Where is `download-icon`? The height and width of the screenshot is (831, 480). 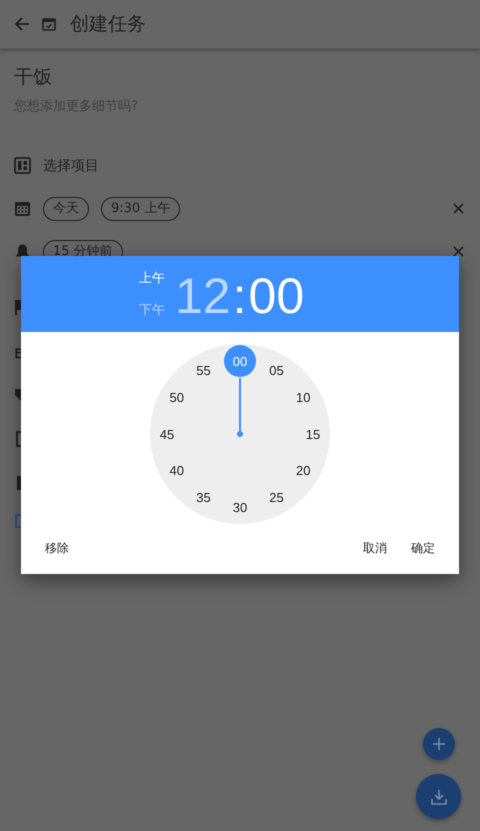
download-icon is located at coordinates (439, 797).